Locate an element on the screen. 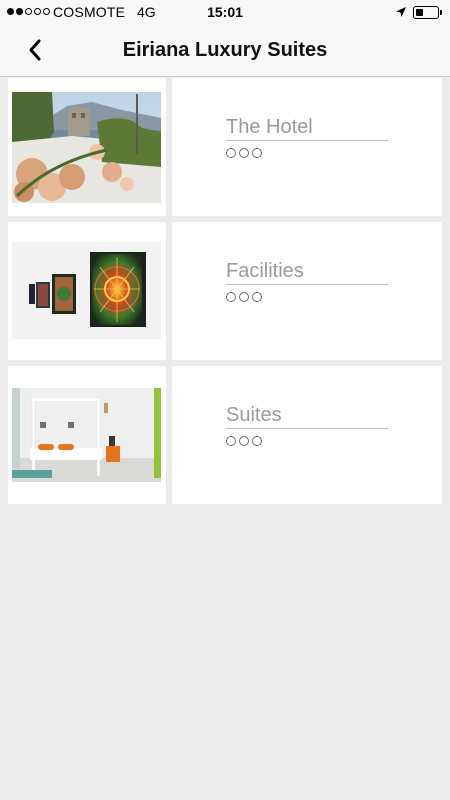  label-card: Facilities is located at coordinates (307, 291).